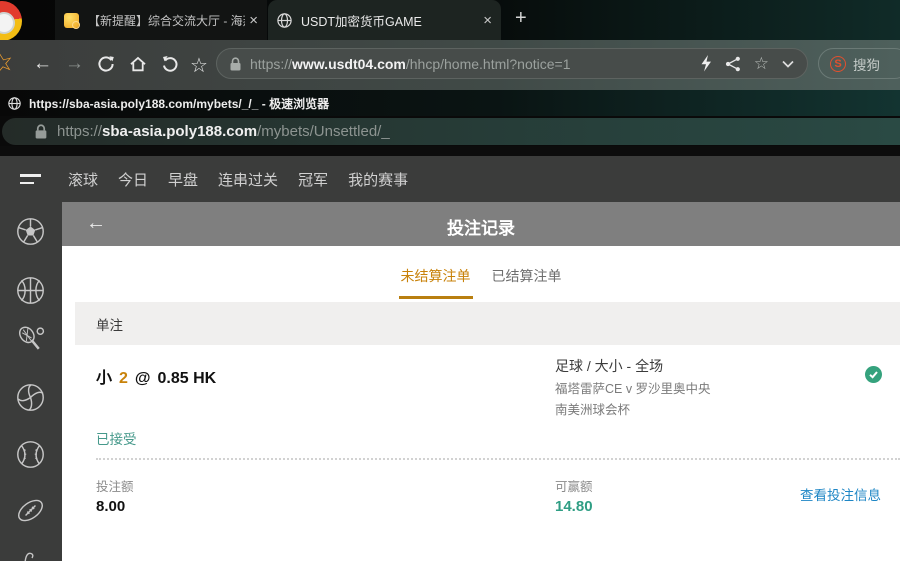  What do you see at coordinates (609, 366) in the screenshot?
I see `bet-market: 足球 / 大小 - 全场` at bounding box center [609, 366].